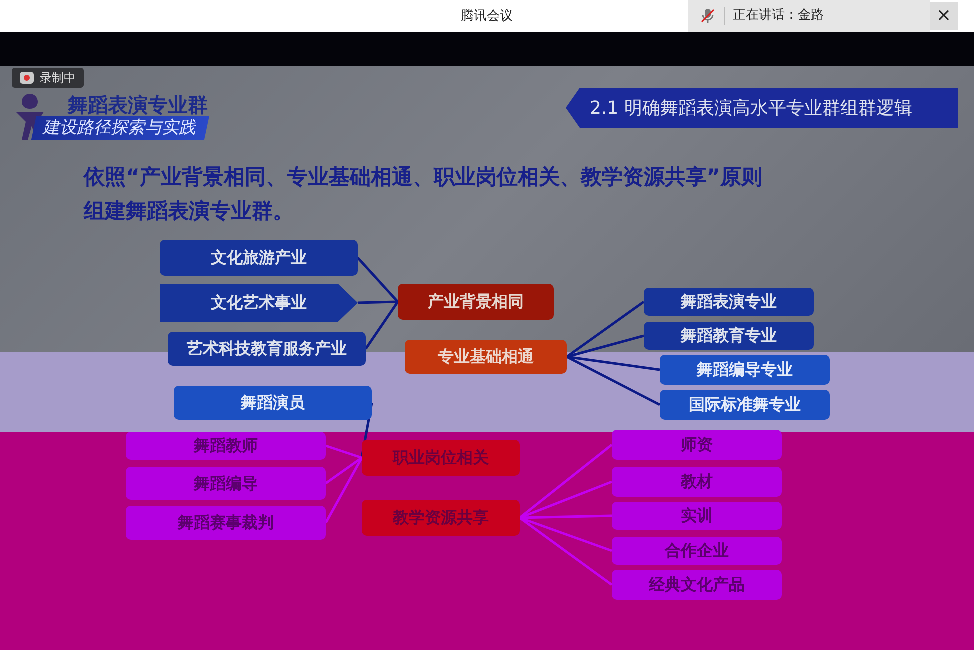 The height and width of the screenshot is (650, 974). Describe the element at coordinates (27, 78) in the screenshot. I see `recording-icon` at that location.